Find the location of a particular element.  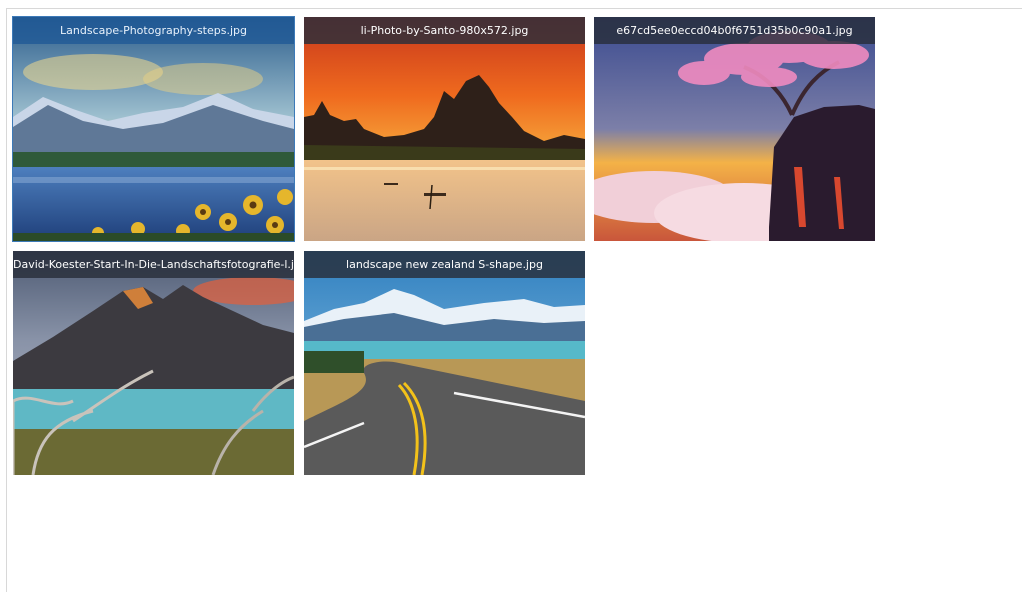

thumbnail-image-road-mountains is located at coordinates (444, 363).